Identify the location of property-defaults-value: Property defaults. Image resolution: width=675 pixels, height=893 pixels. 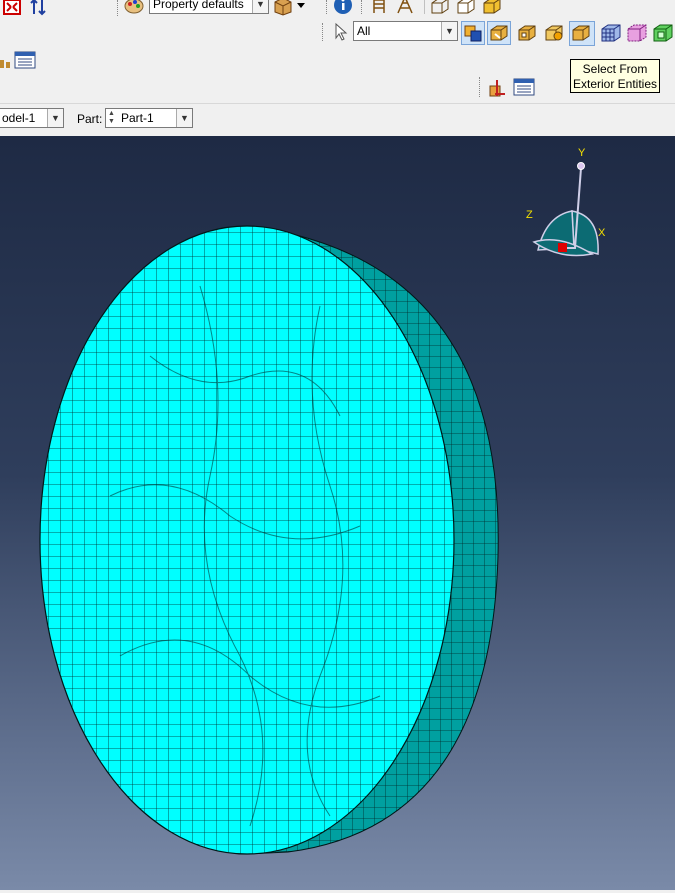
(198, 5).